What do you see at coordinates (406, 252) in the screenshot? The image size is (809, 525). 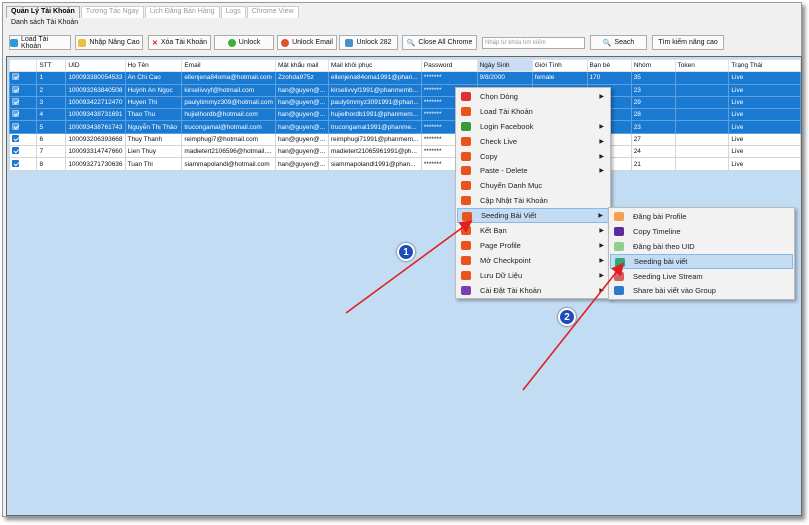 I see `step-badge-1: 1` at bounding box center [406, 252].